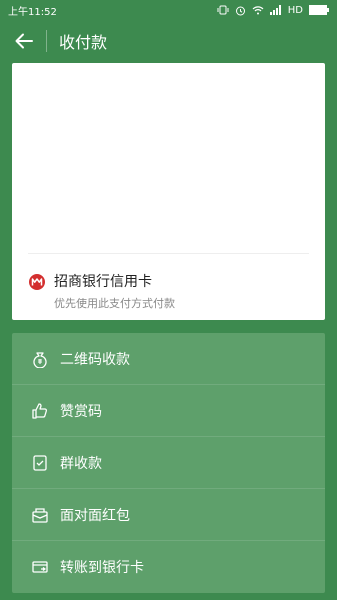 The height and width of the screenshot is (600, 337). Describe the element at coordinates (103, 282) in the screenshot. I see `bank-name: 招商银行信用卡` at that location.